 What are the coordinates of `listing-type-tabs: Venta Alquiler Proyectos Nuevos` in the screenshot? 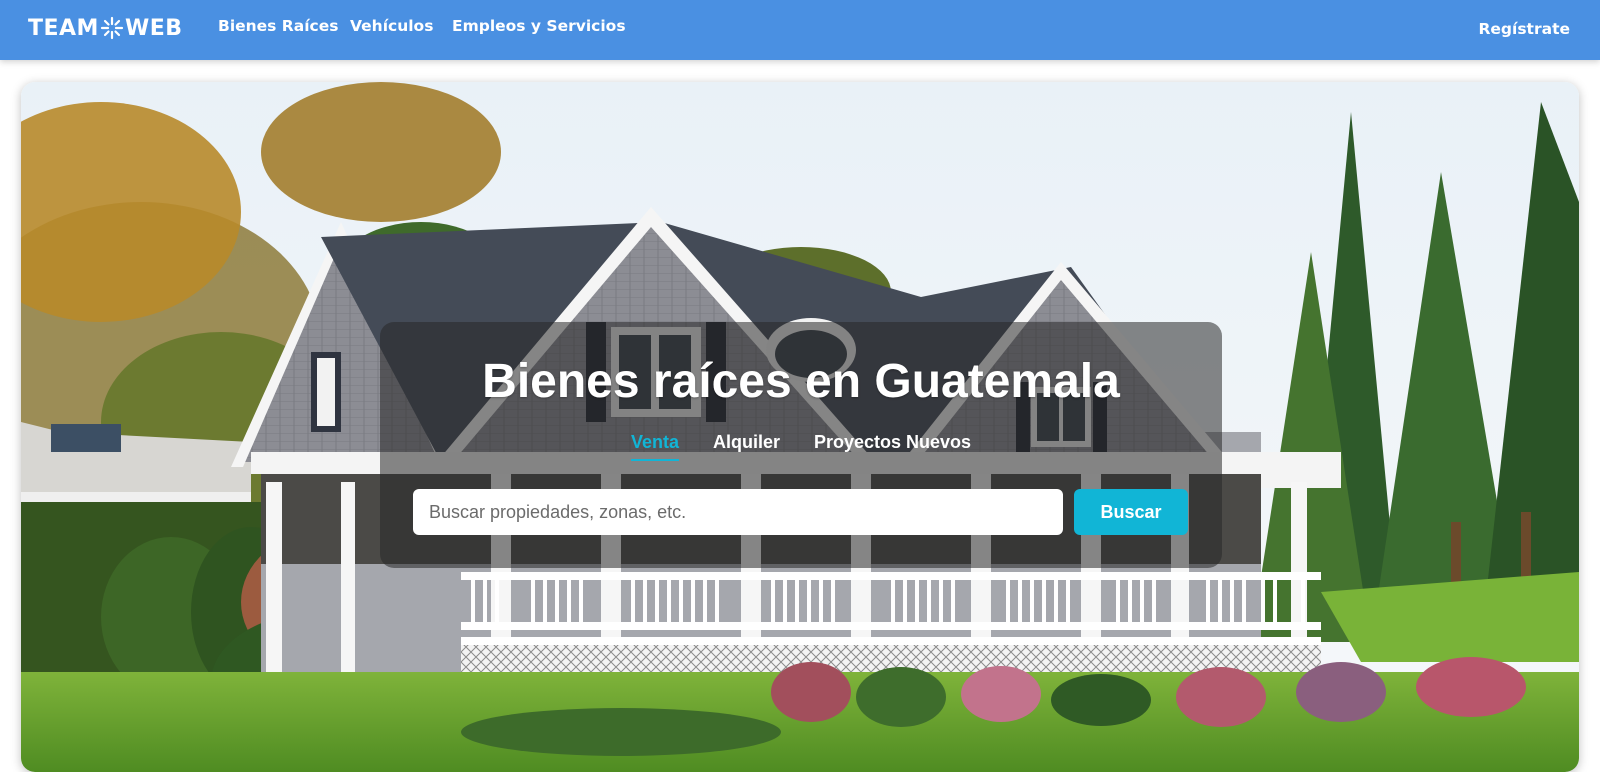 It's located at (801, 446).